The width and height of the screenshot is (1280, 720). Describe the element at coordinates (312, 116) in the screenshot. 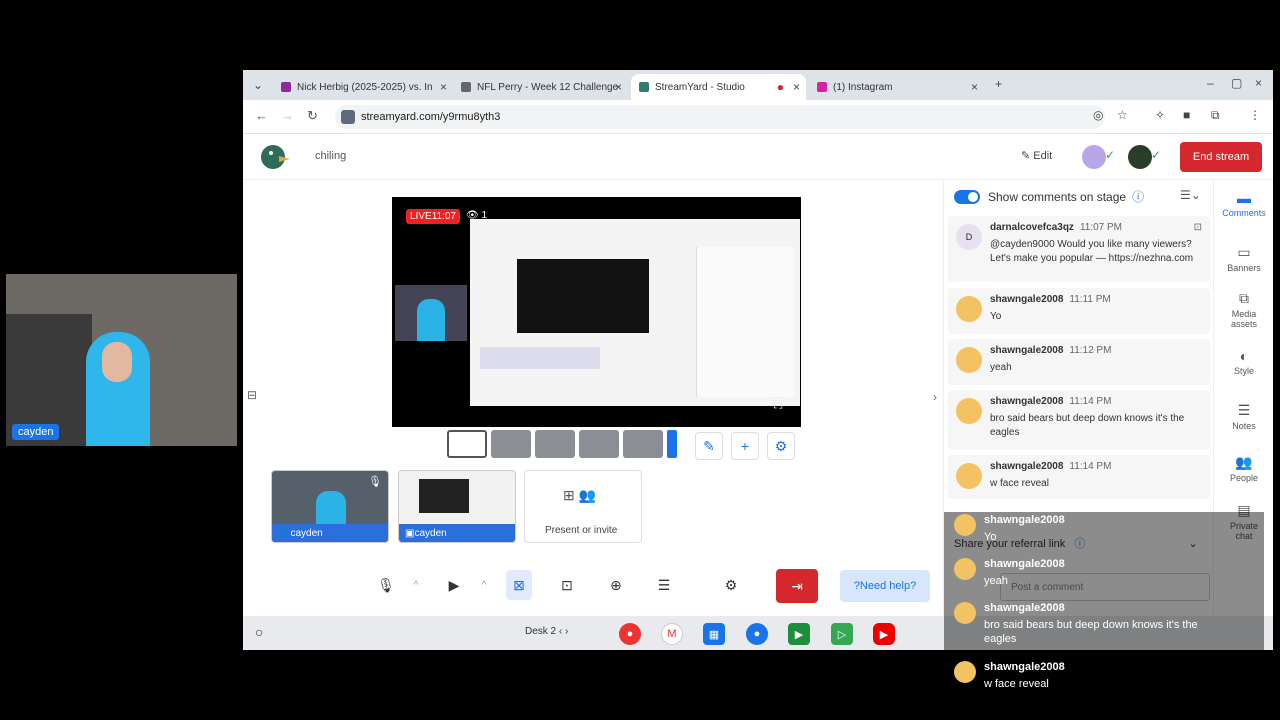

I see `reload-icon: ↻` at that location.